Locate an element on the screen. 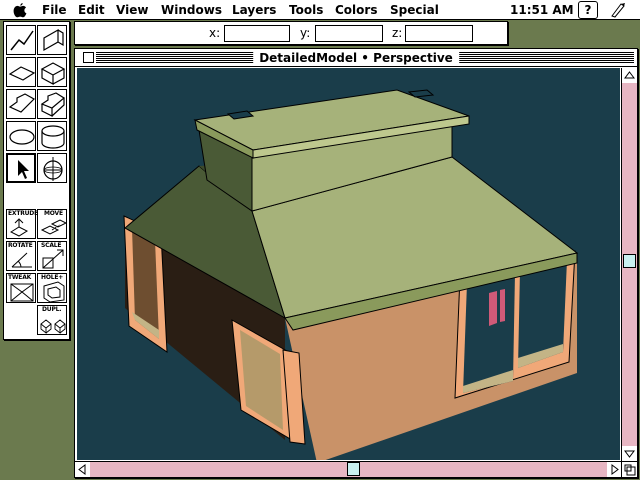  vertical-scrollbar is located at coordinates (629, 264).